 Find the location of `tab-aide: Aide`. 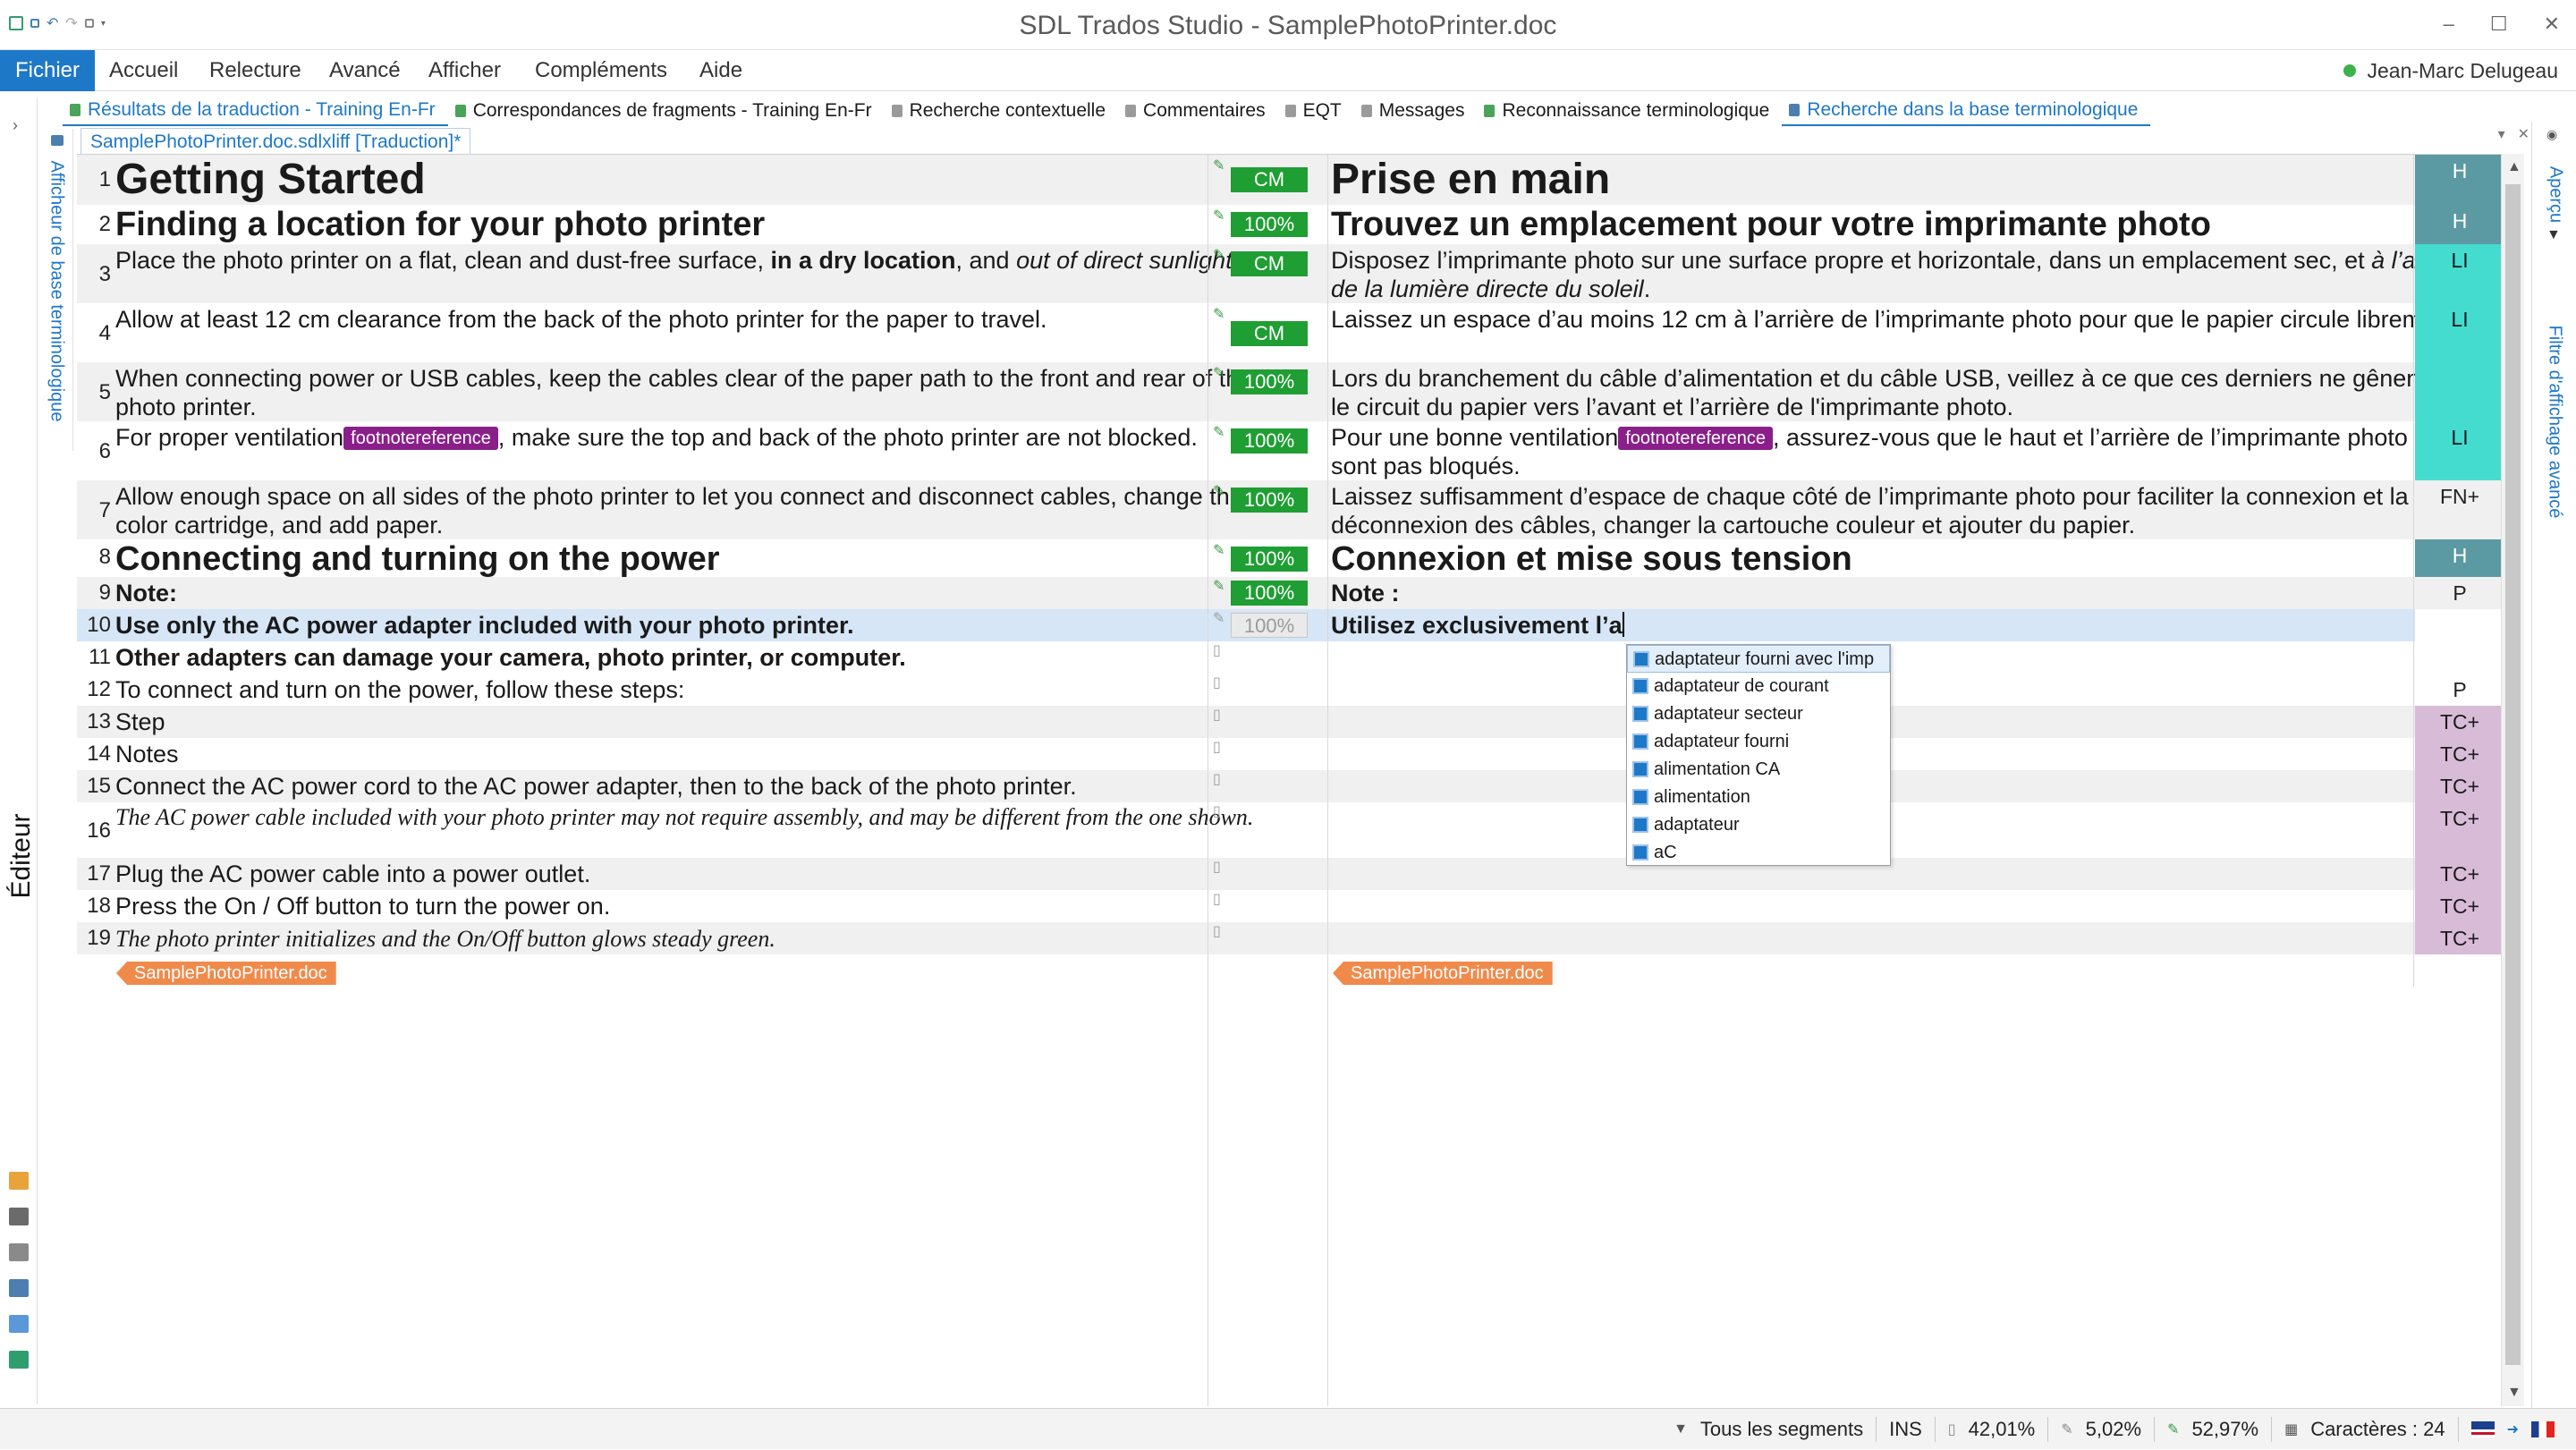

tab-aide: Aide is located at coordinates (720, 70).